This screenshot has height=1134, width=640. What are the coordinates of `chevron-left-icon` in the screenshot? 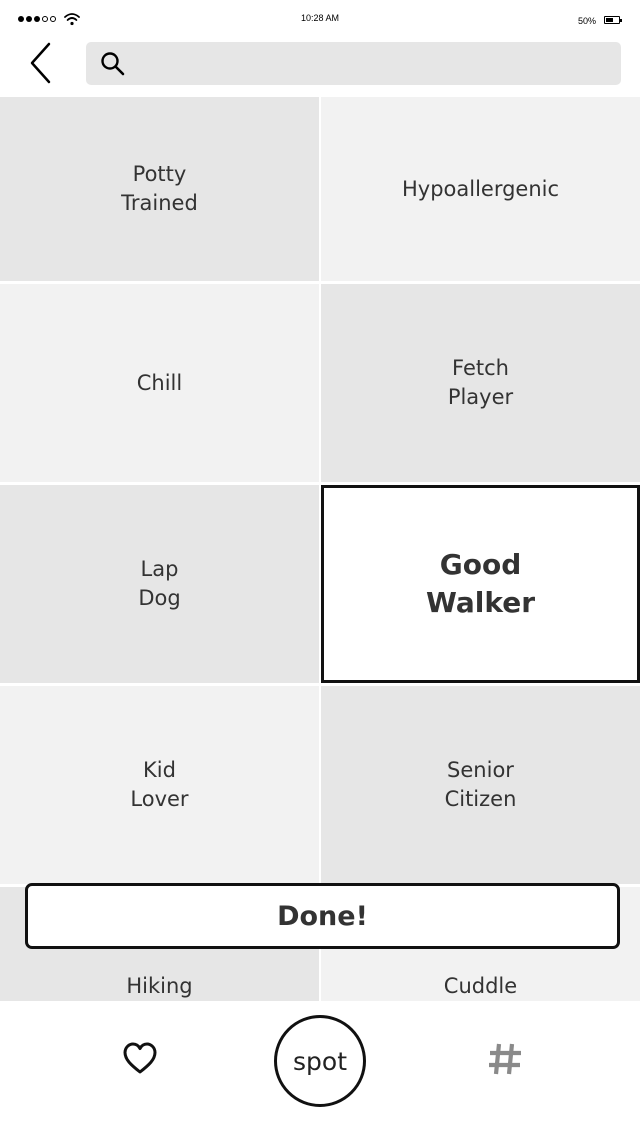 It's located at (40, 63).